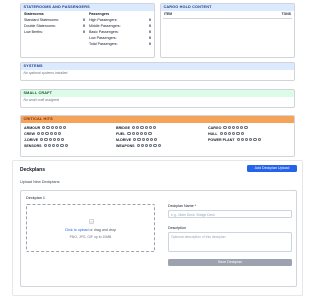 The height and width of the screenshot is (300, 320). Describe the element at coordinates (34, 14) in the screenshot. I see `staterooms-column-header: Staterooms` at that location.